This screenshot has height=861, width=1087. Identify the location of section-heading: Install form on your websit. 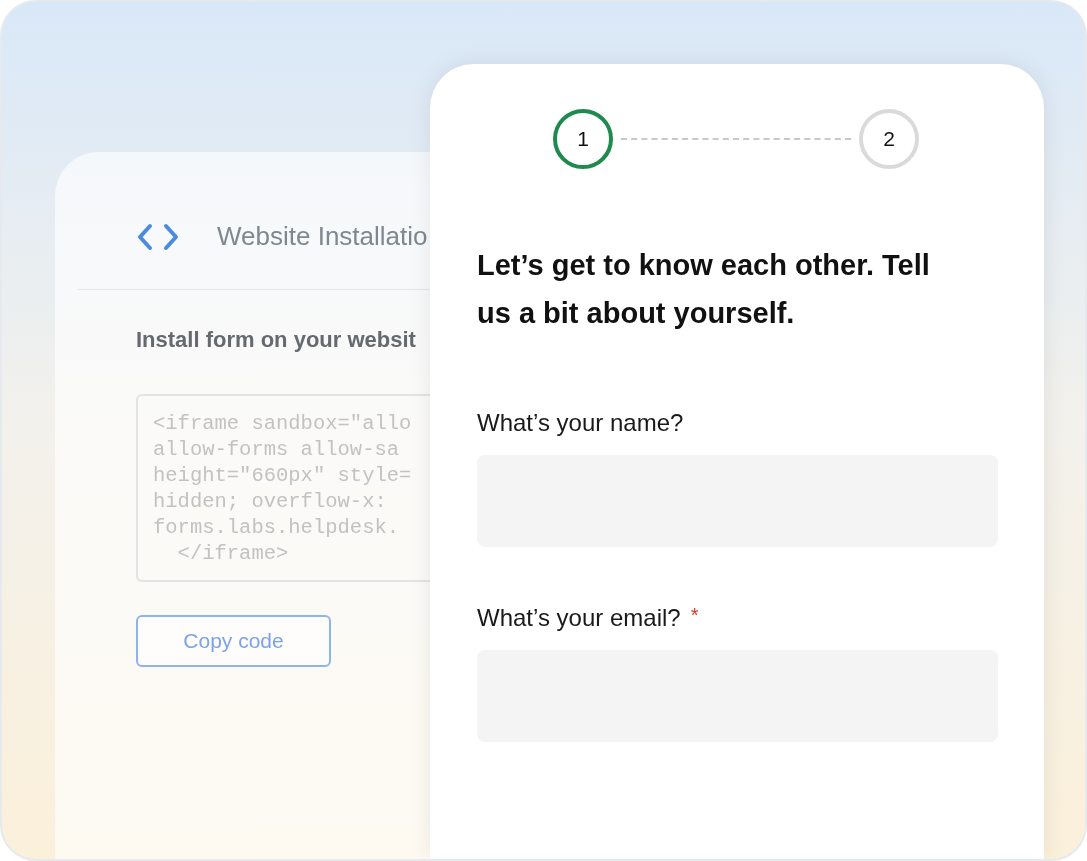
(276, 340).